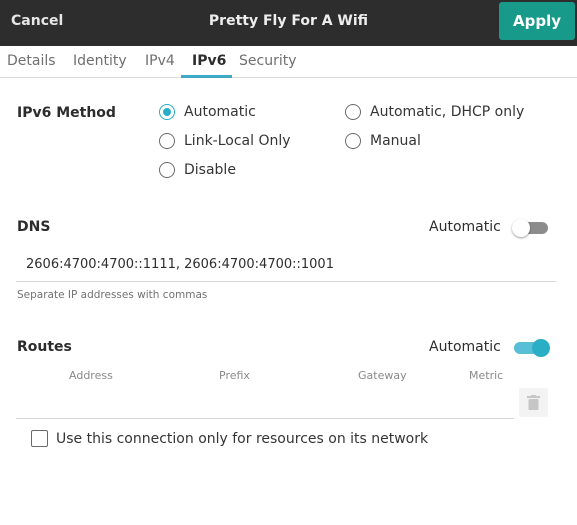 Image resolution: width=577 pixels, height=525 pixels. I want to click on dns-automatic-toggle, so click(530, 228).